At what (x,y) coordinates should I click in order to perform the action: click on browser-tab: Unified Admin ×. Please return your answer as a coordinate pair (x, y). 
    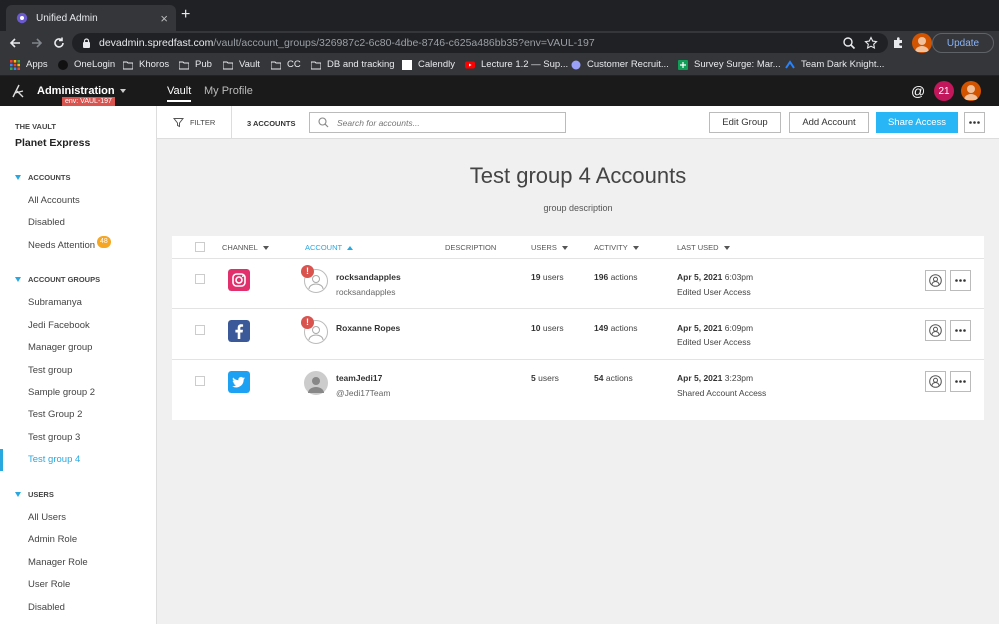
    Looking at the image, I should click on (91, 18).